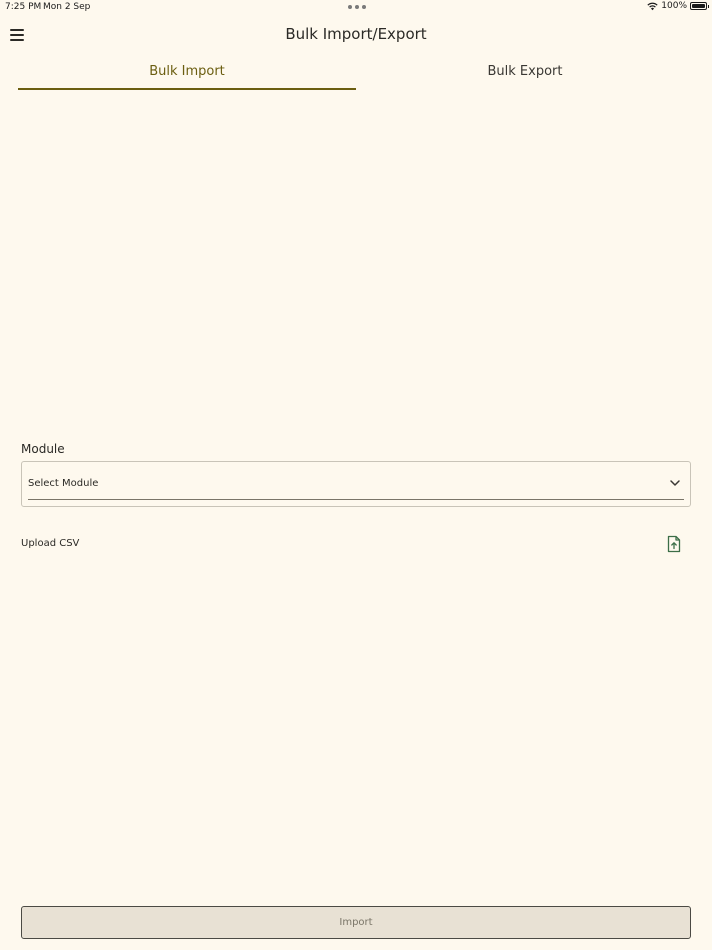 The image size is (712, 950). I want to click on status-indicators: 100%, so click(678, 6).